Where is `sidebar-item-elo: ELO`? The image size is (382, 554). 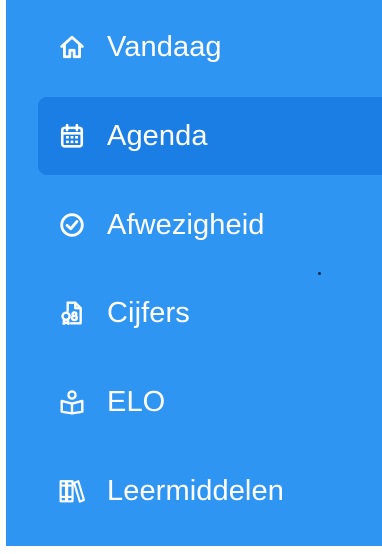 sidebar-item-elo: ELO is located at coordinates (210, 402).